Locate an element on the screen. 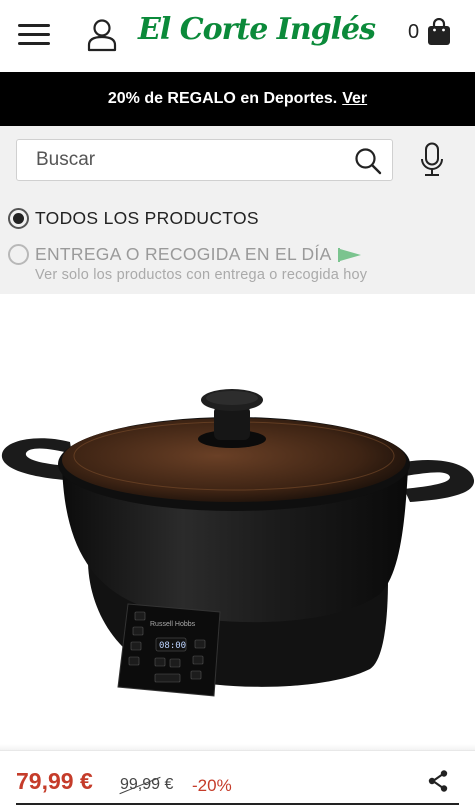 The width and height of the screenshot is (475, 805). filter-same-day-label: ENTREGA O RECOGIDA EN EL DÍA is located at coordinates (183, 254).